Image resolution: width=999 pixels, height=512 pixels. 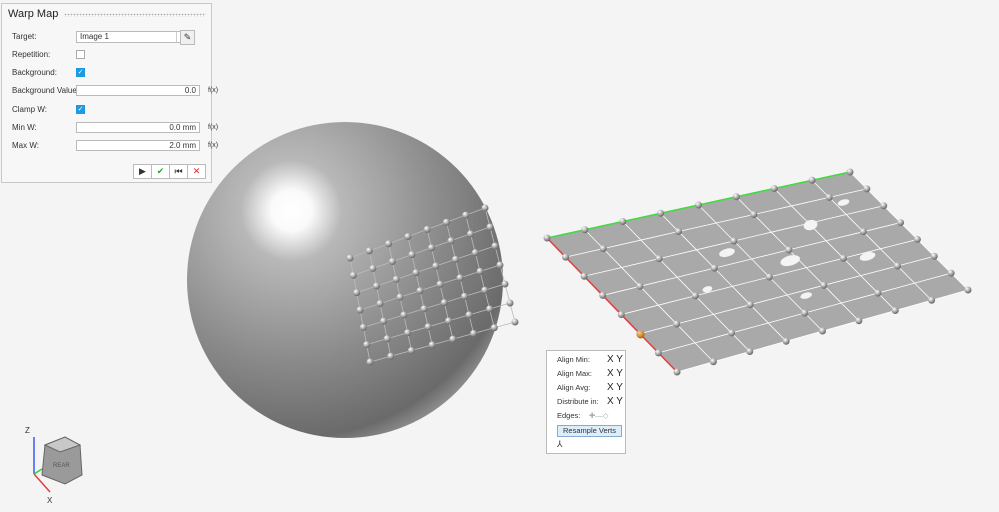 I want to click on distribute-x-button: X, so click(x=610, y=401).